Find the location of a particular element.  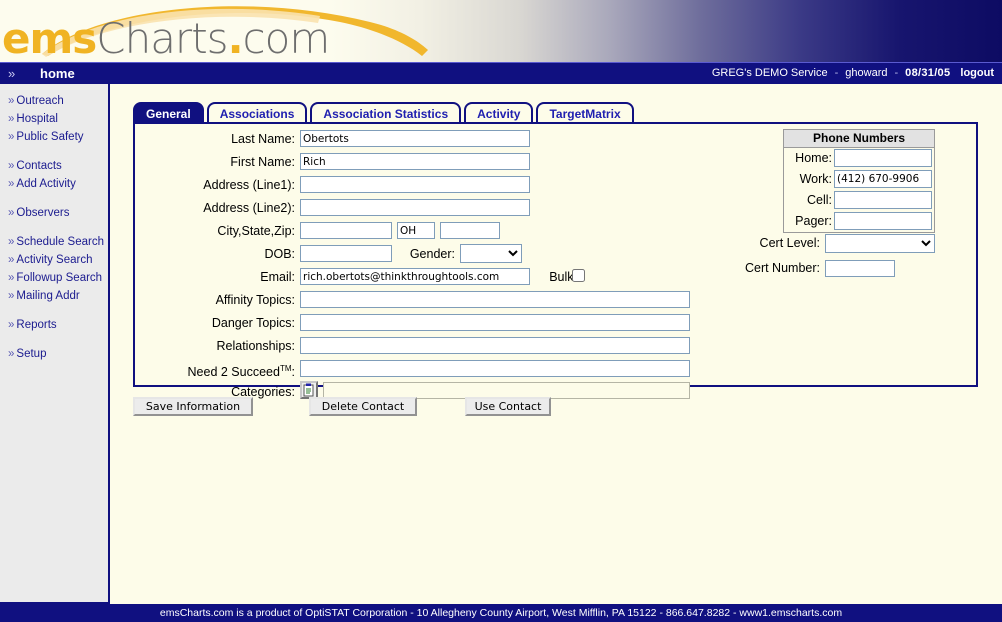

sidebar-item-label: Public Safety is located at coordinates (50, 137).